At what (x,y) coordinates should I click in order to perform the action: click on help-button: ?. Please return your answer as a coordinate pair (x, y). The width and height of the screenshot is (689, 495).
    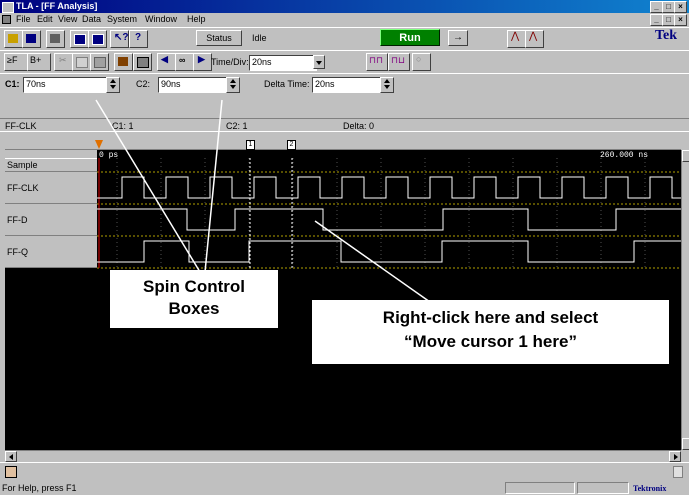
    Looking at the image, I should click on (138, 39).